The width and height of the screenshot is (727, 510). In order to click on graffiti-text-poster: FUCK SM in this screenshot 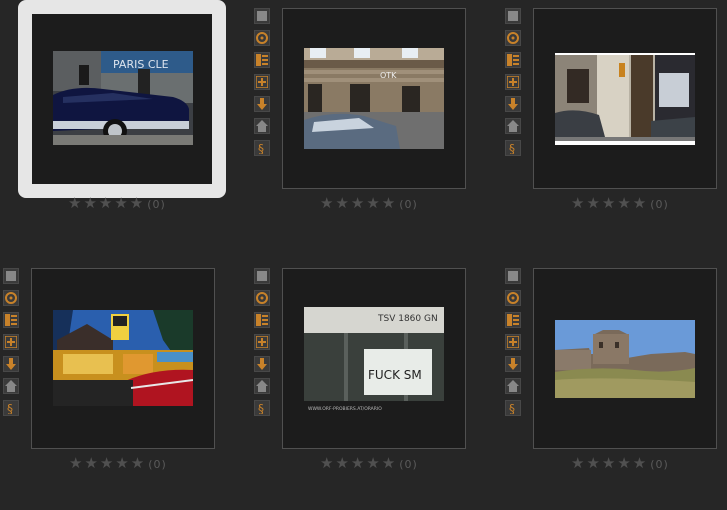, I will do `click(395, 375)`.